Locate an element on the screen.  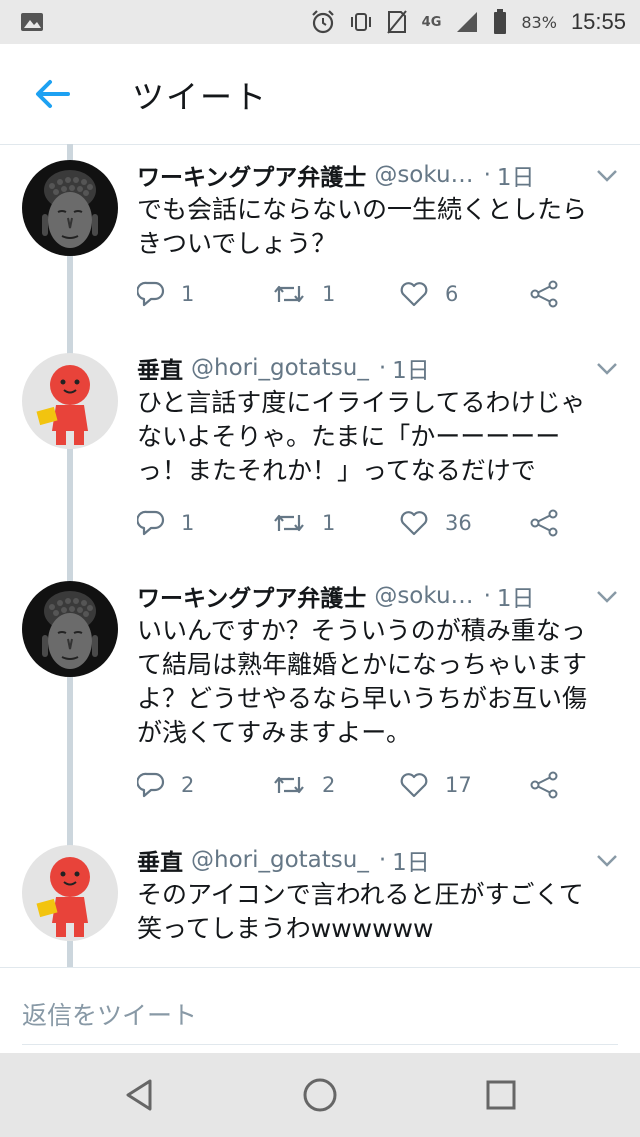
retweet-button: 2 is located at coordinates (303, 785).